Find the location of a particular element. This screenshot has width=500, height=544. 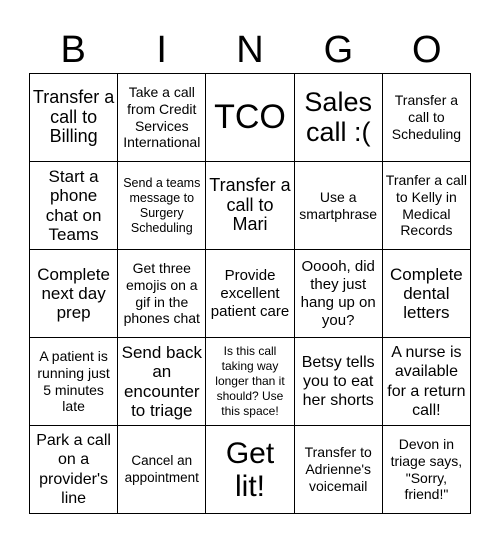

cell-text: Complete next day prep is located at coordinates (73, 293).